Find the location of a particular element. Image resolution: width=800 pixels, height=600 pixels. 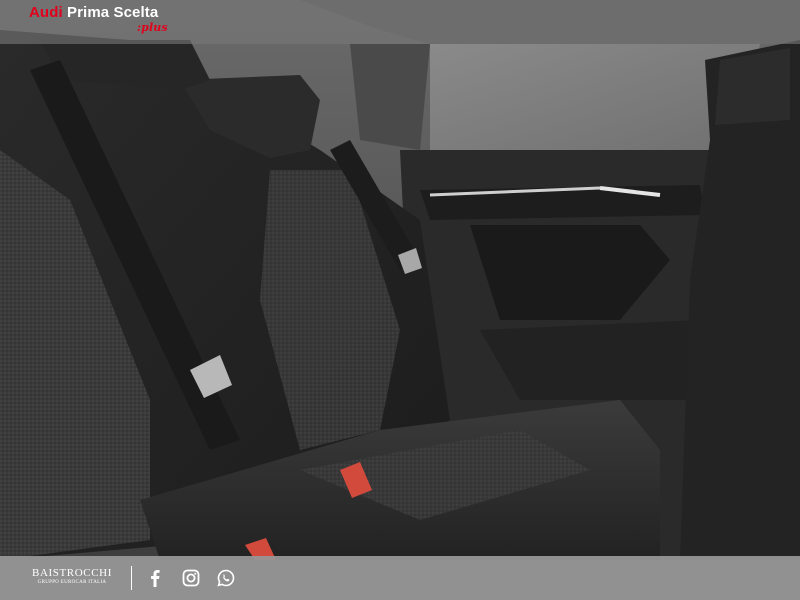

header-bar: Audi Prima Scelta :plus is located at coordinates (400, 22).